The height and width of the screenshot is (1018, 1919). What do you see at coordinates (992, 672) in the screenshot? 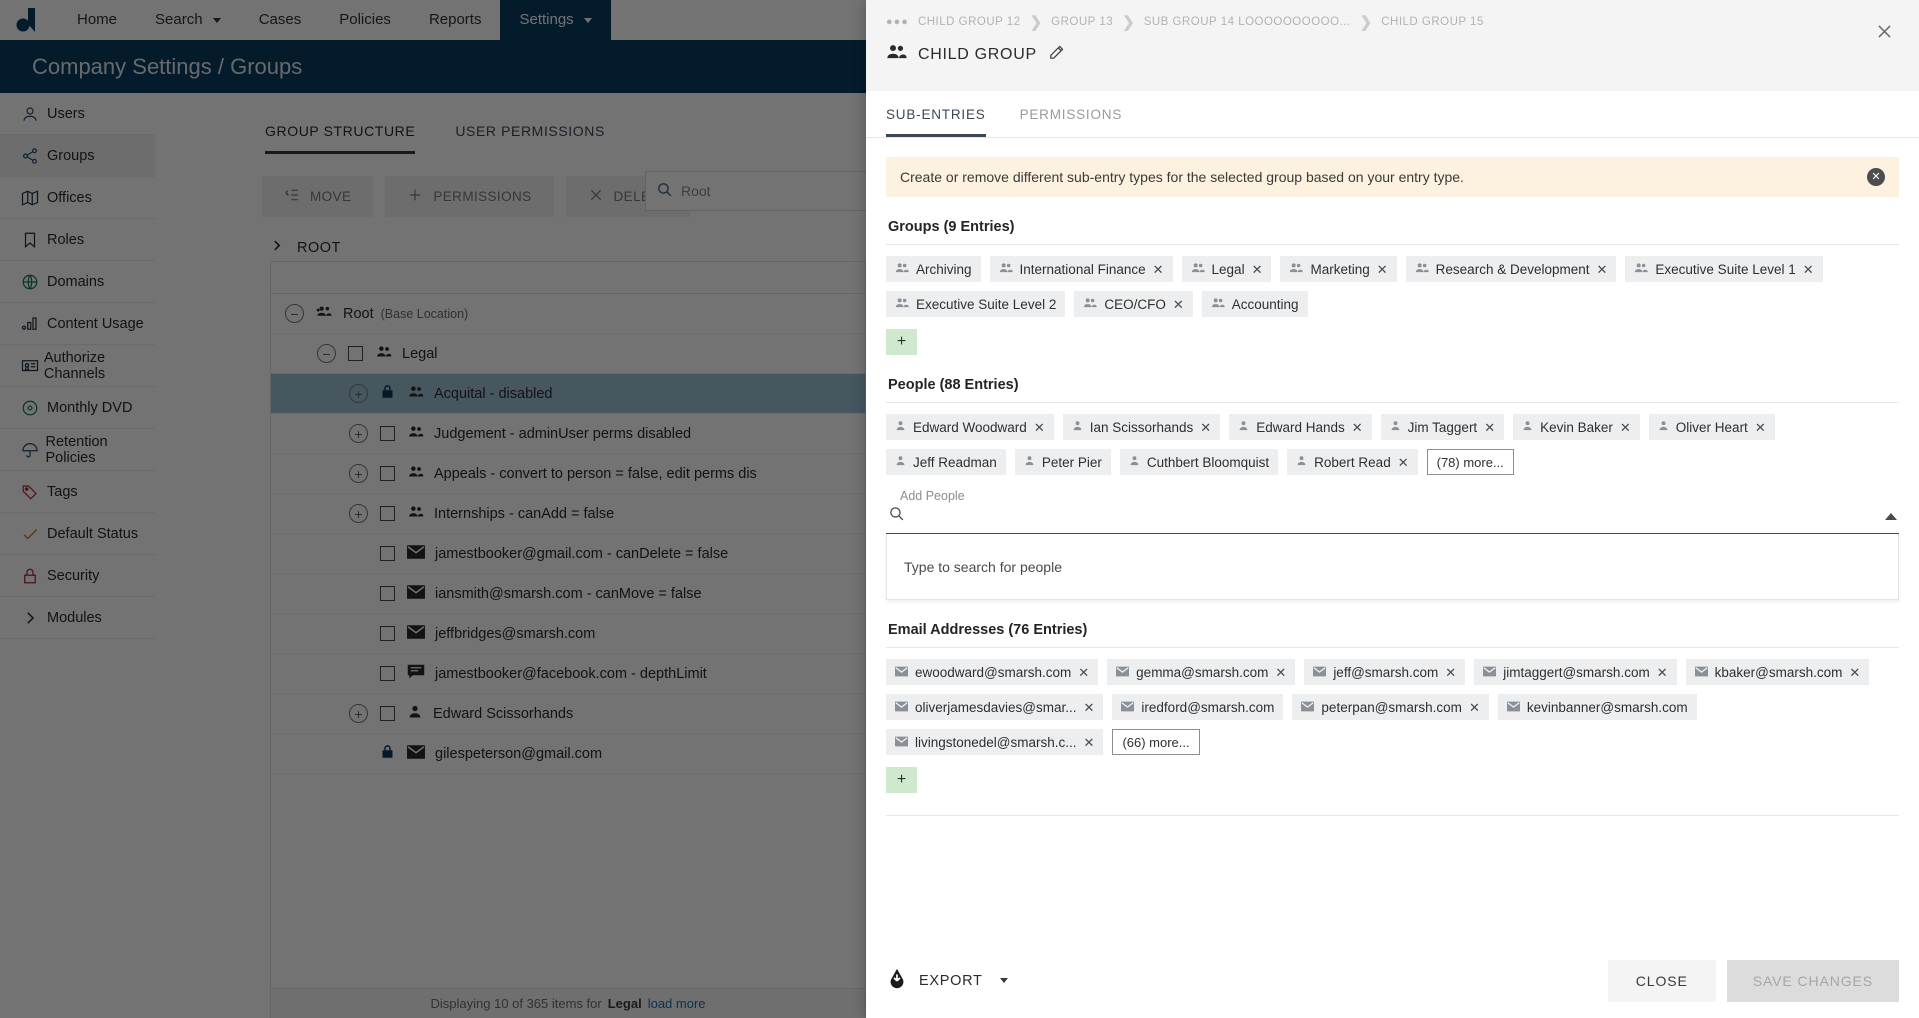
I see `chip-email: ewoodward@smarsh.com ✕` at bounding box center [992, 672].